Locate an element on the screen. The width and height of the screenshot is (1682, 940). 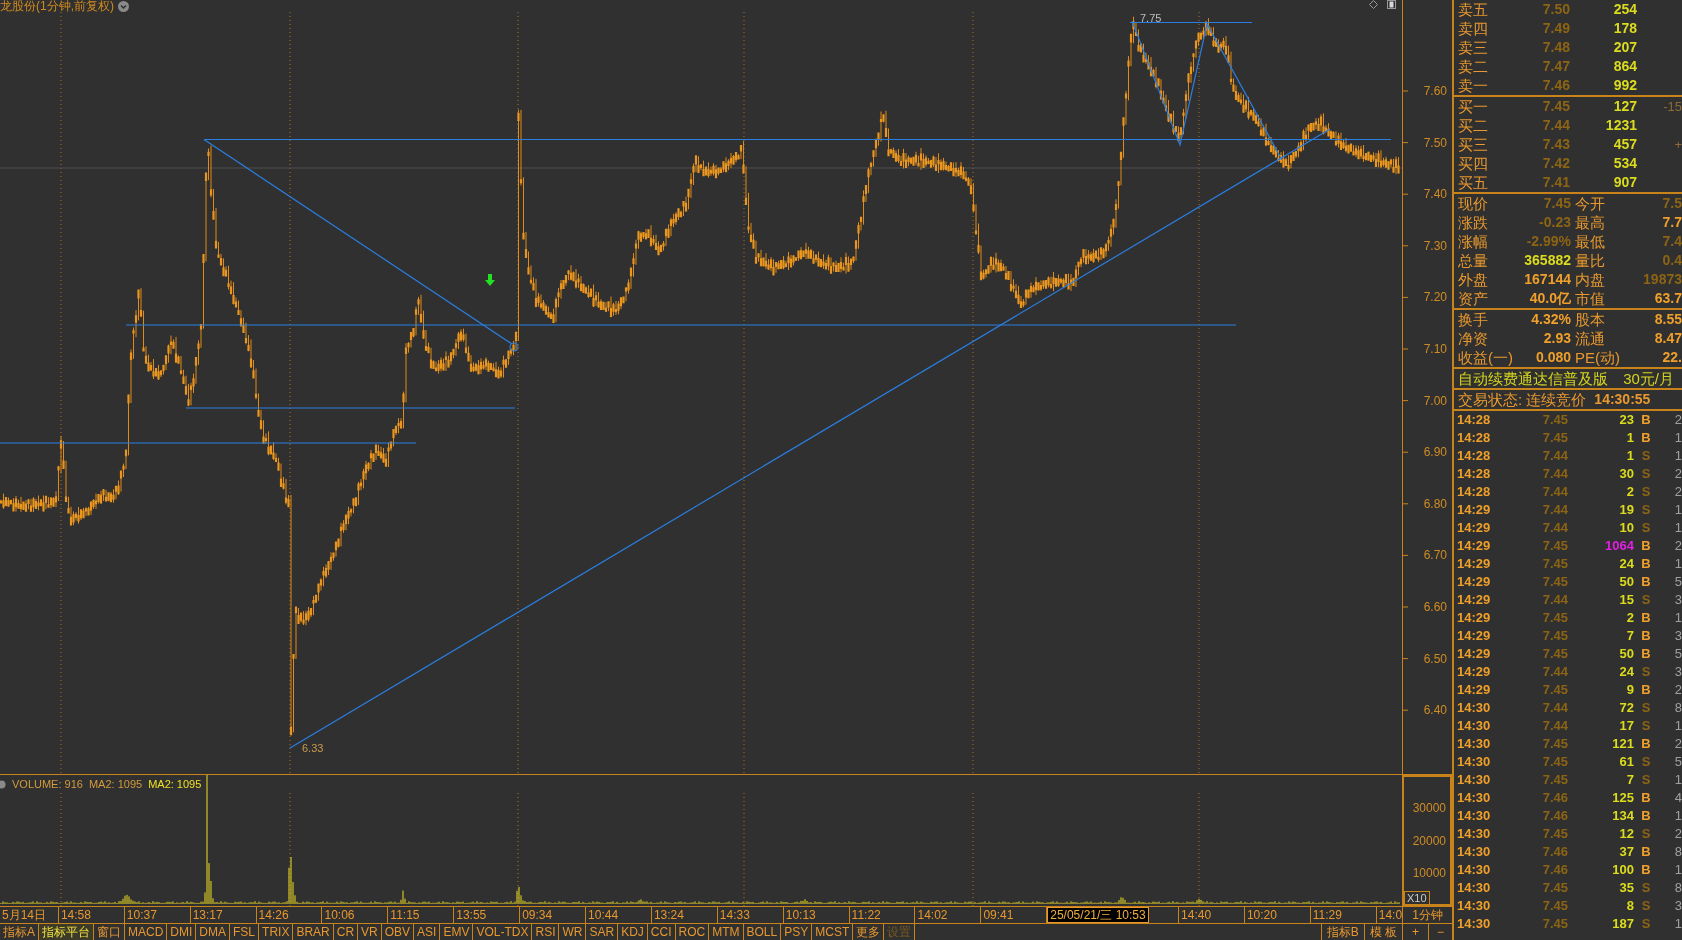
indicator-tab: RSI is located at coordinates (546, 932).